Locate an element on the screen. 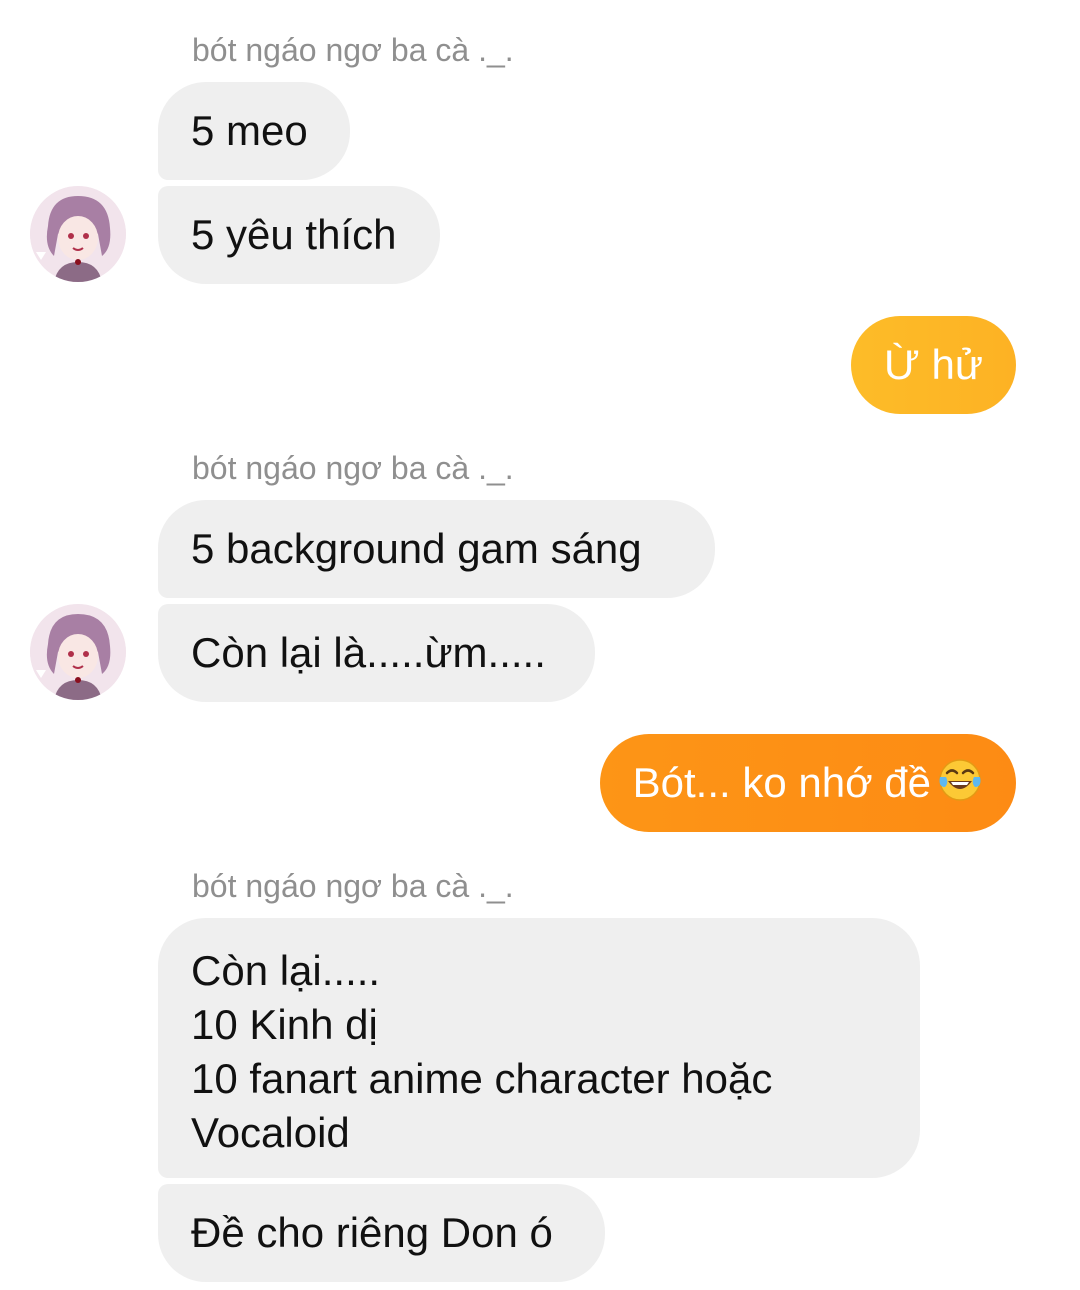  face-with-tears-of-joy-icon is located at coordinates (960, 786).